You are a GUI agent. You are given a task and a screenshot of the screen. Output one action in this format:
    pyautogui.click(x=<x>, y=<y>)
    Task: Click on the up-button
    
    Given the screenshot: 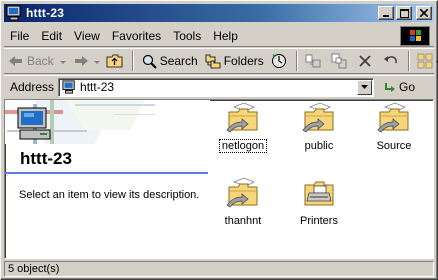 What is the action you would take?
    pyautogui.click(x=116, y=61)
    